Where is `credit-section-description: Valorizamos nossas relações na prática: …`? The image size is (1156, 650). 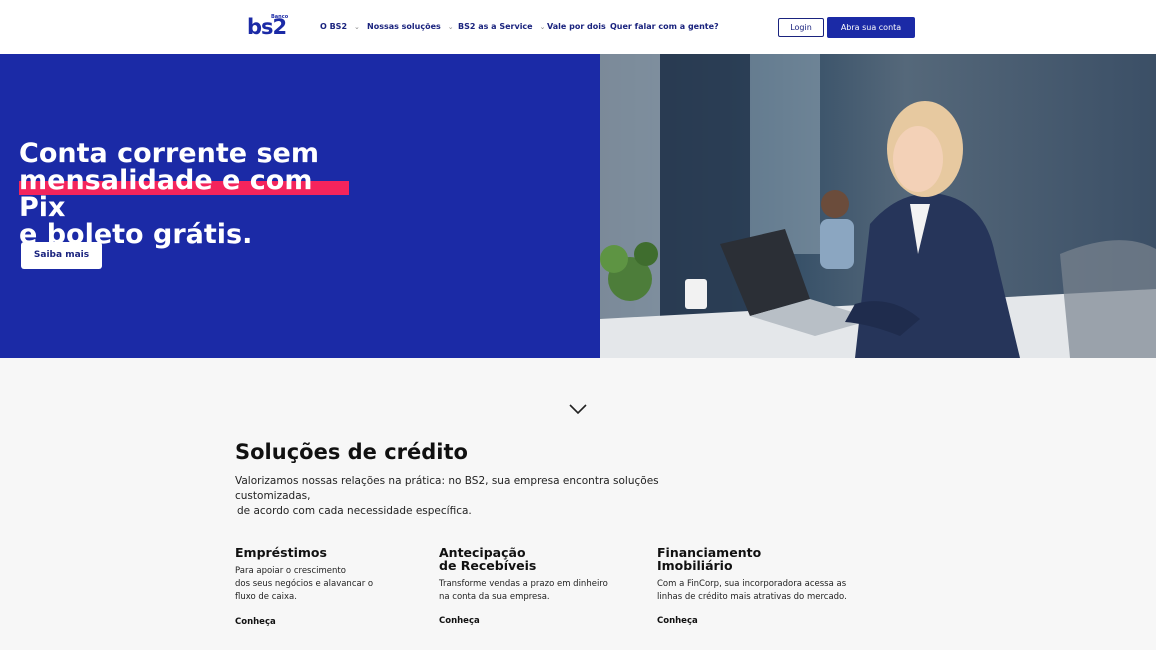
credit-section-description: Valorizamos nossas relações na prática: … is located at coordinates (475, 496).